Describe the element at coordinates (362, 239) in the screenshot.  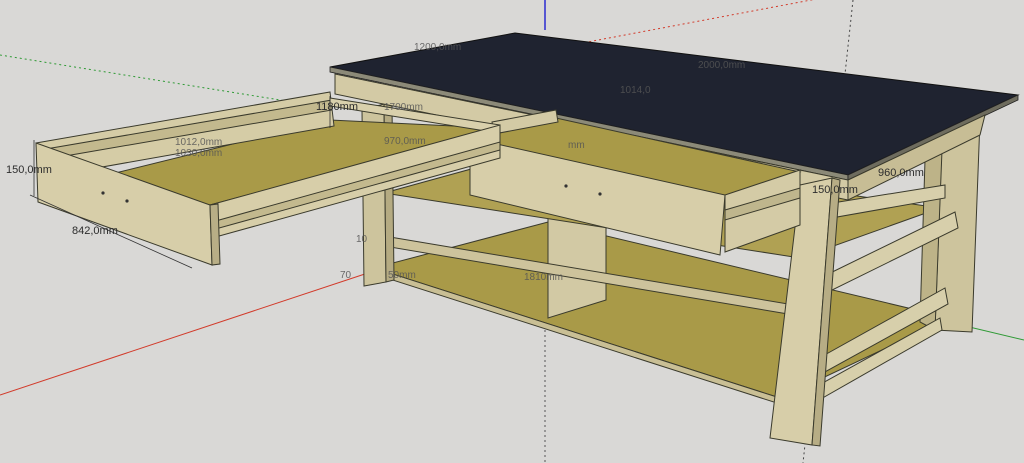
I see `dim-label-misc-c: 10` at that location.